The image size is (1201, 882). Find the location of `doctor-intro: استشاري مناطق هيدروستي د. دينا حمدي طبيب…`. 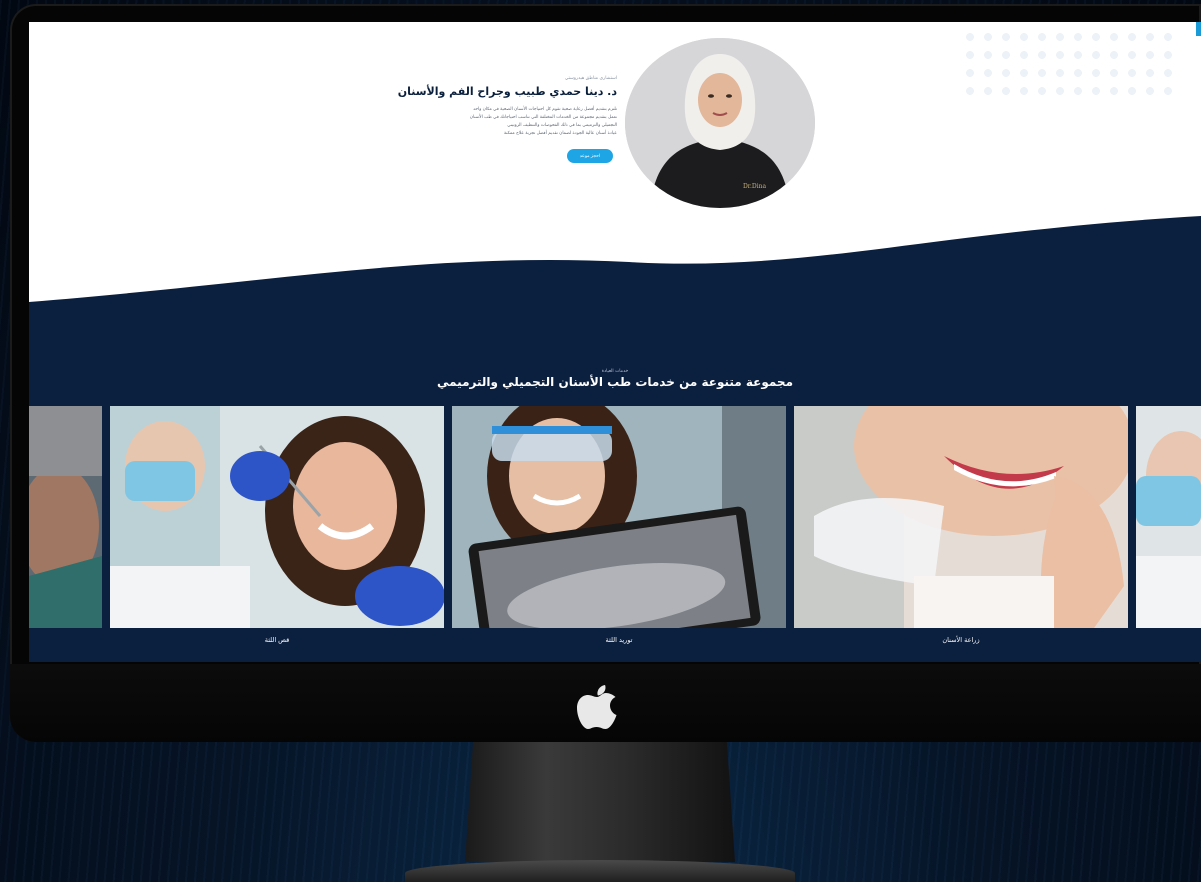

doctor-intro: استشاري مناطق هيدروستي د. دينا حمدي طبيب… is located at coordinates (507, 107).